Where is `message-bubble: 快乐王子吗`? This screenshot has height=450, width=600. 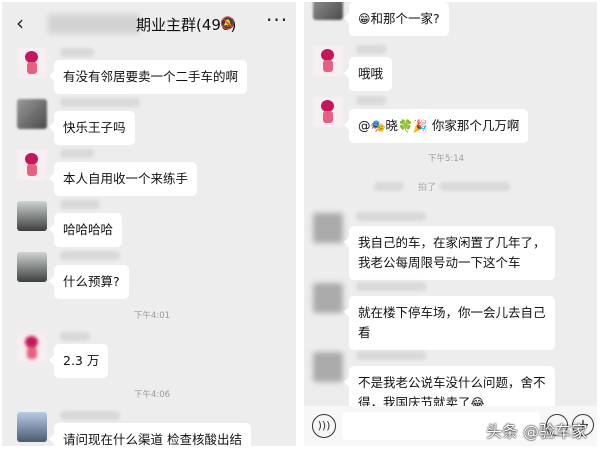 message-bubble: 快乐王子吗 is located at coordinates (92, 128).